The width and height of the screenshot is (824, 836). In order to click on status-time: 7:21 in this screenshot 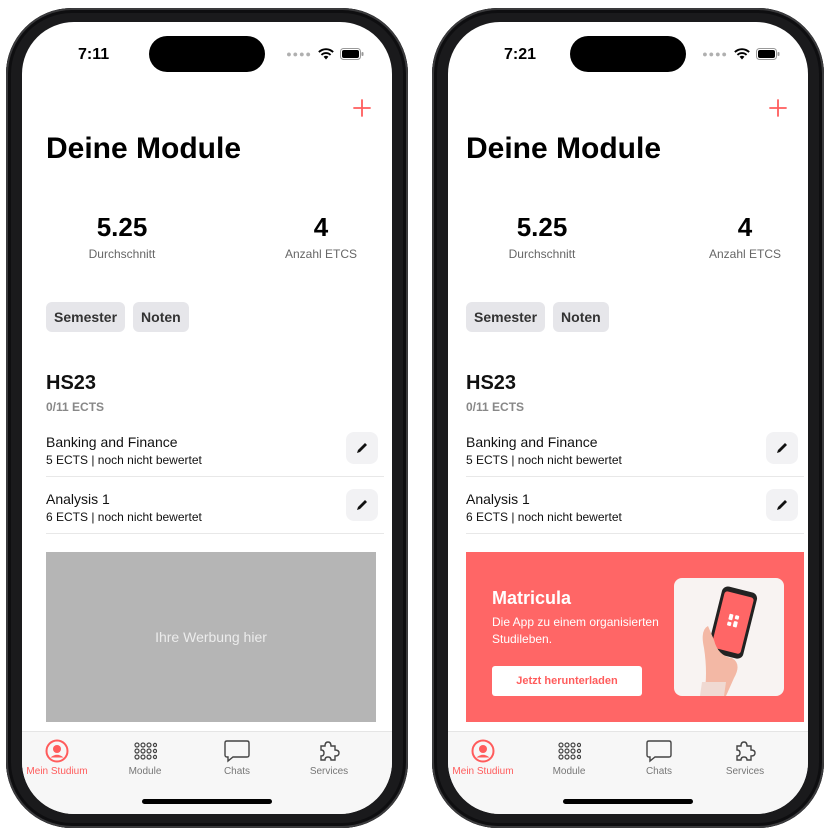, I will do `click(520, 54)`.